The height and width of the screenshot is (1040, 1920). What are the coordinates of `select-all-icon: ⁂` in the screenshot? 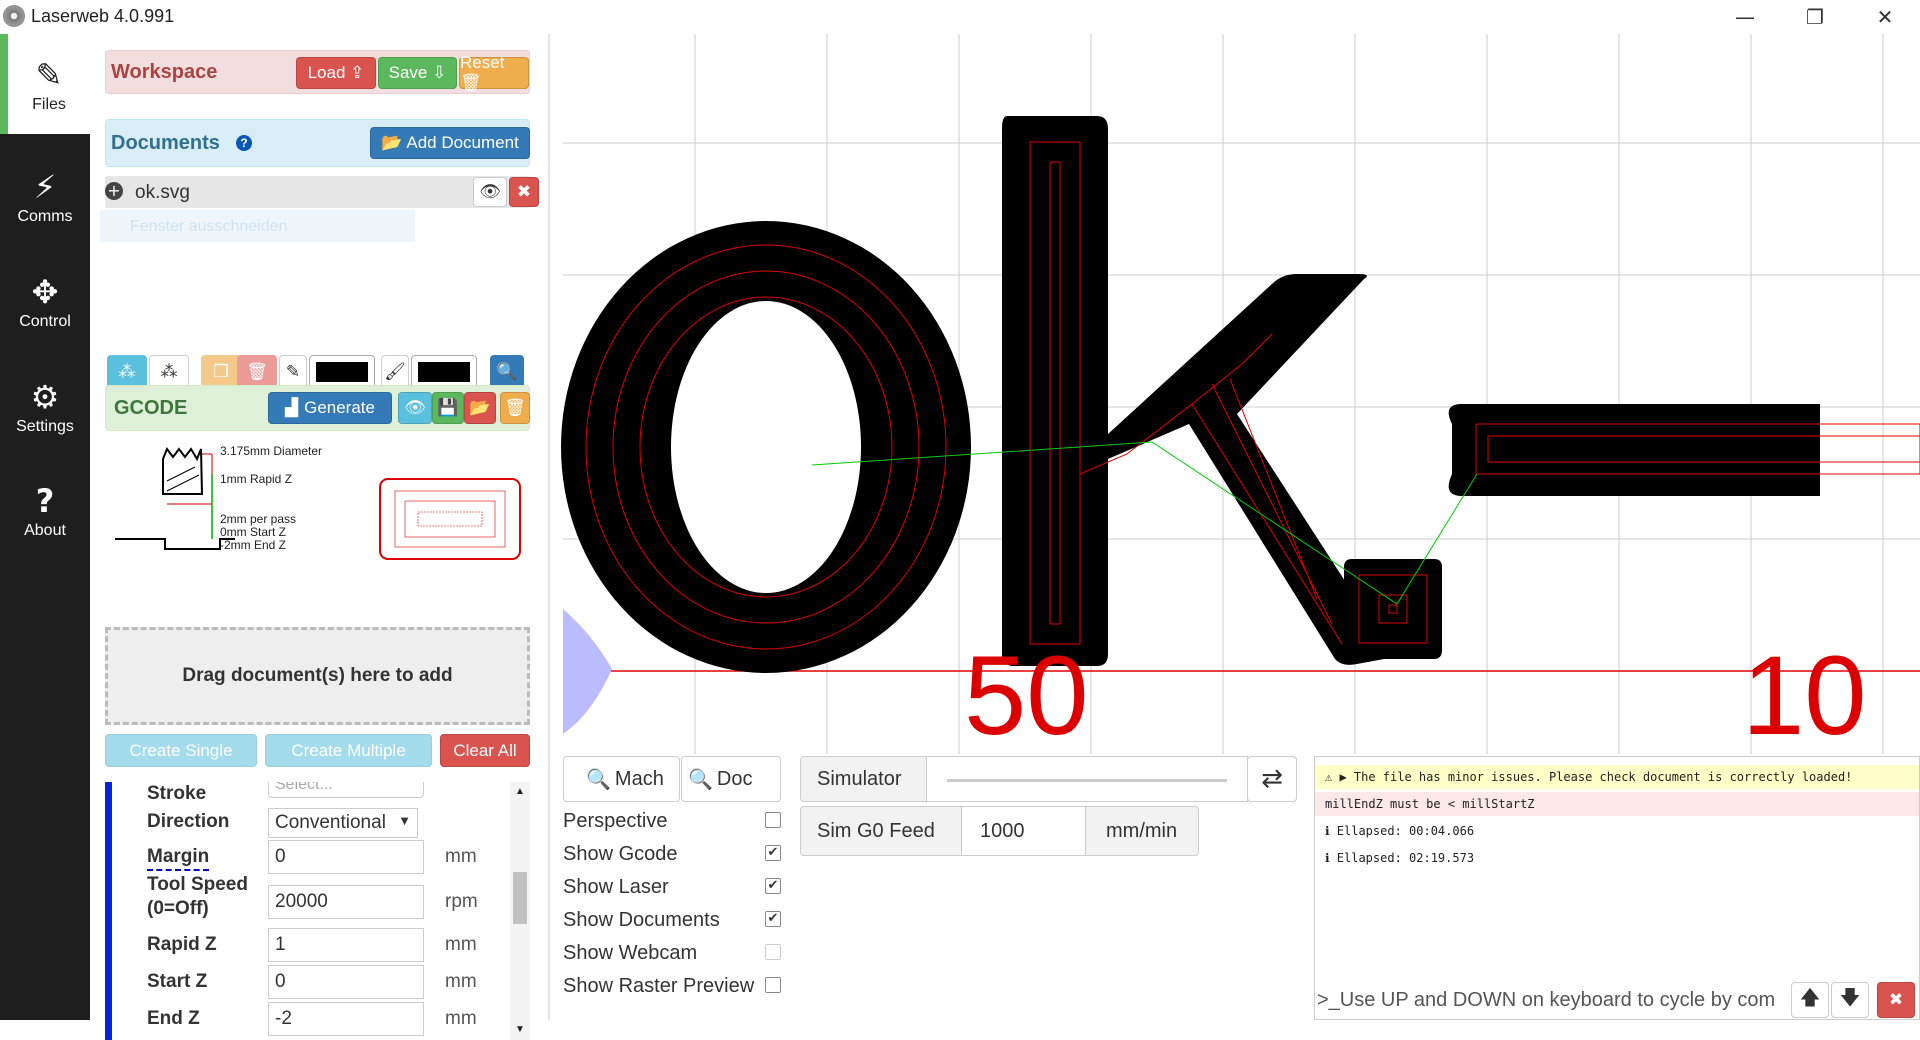 It's located at (127, 372).